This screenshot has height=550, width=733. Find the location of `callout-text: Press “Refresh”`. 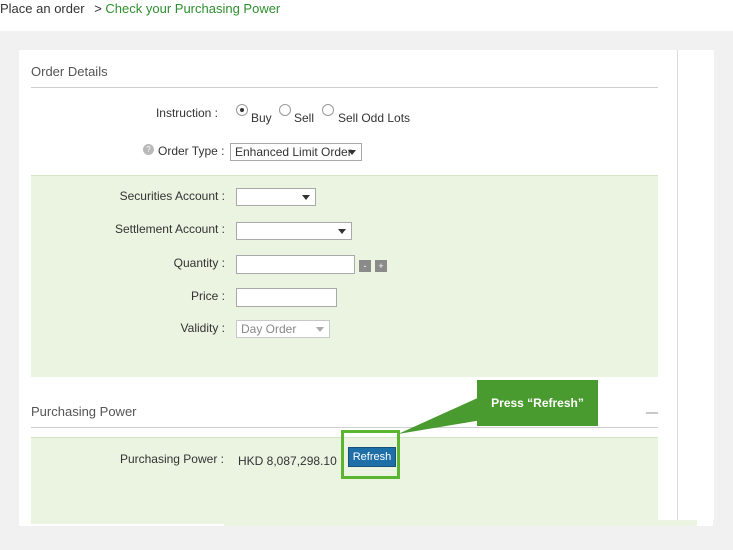

callout-text: Press “Refresh” is located at coordinates (537, 403).